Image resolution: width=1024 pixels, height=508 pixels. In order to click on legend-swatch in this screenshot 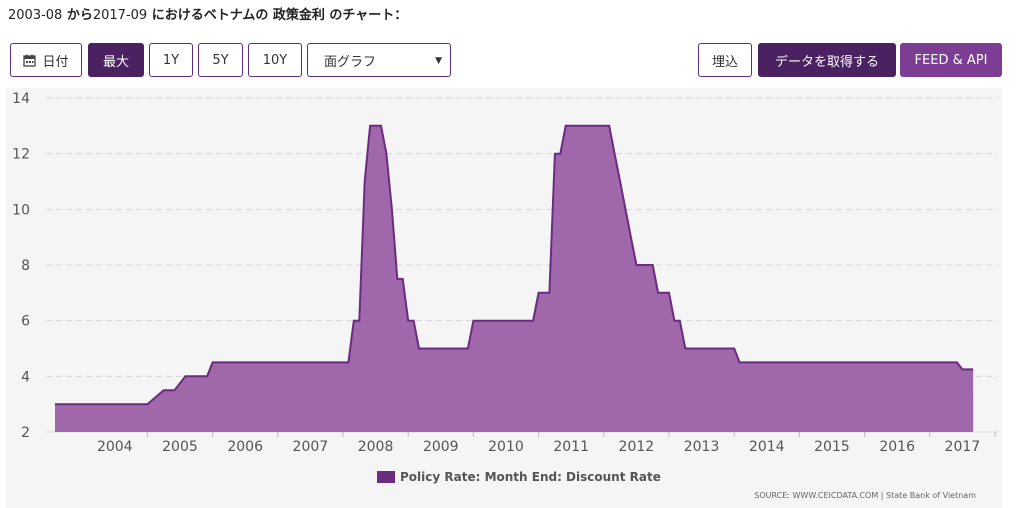, I will do `click(386, 477)`.